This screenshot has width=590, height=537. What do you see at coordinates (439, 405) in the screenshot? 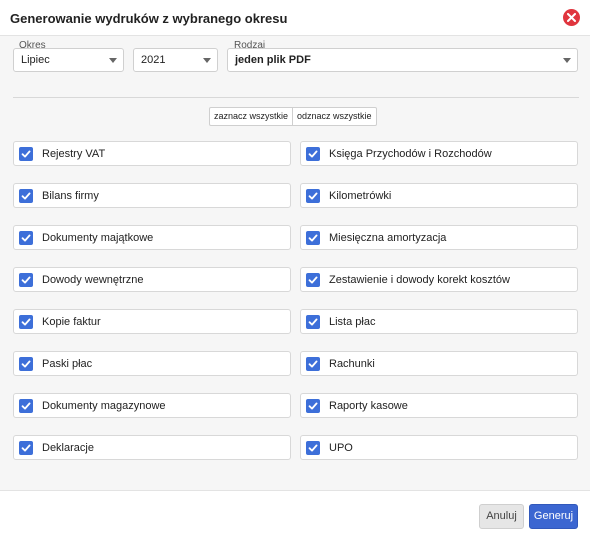
I see `checkbox-raporty-kasowe: Raporty kasowe` at bounding box center [439, 405].